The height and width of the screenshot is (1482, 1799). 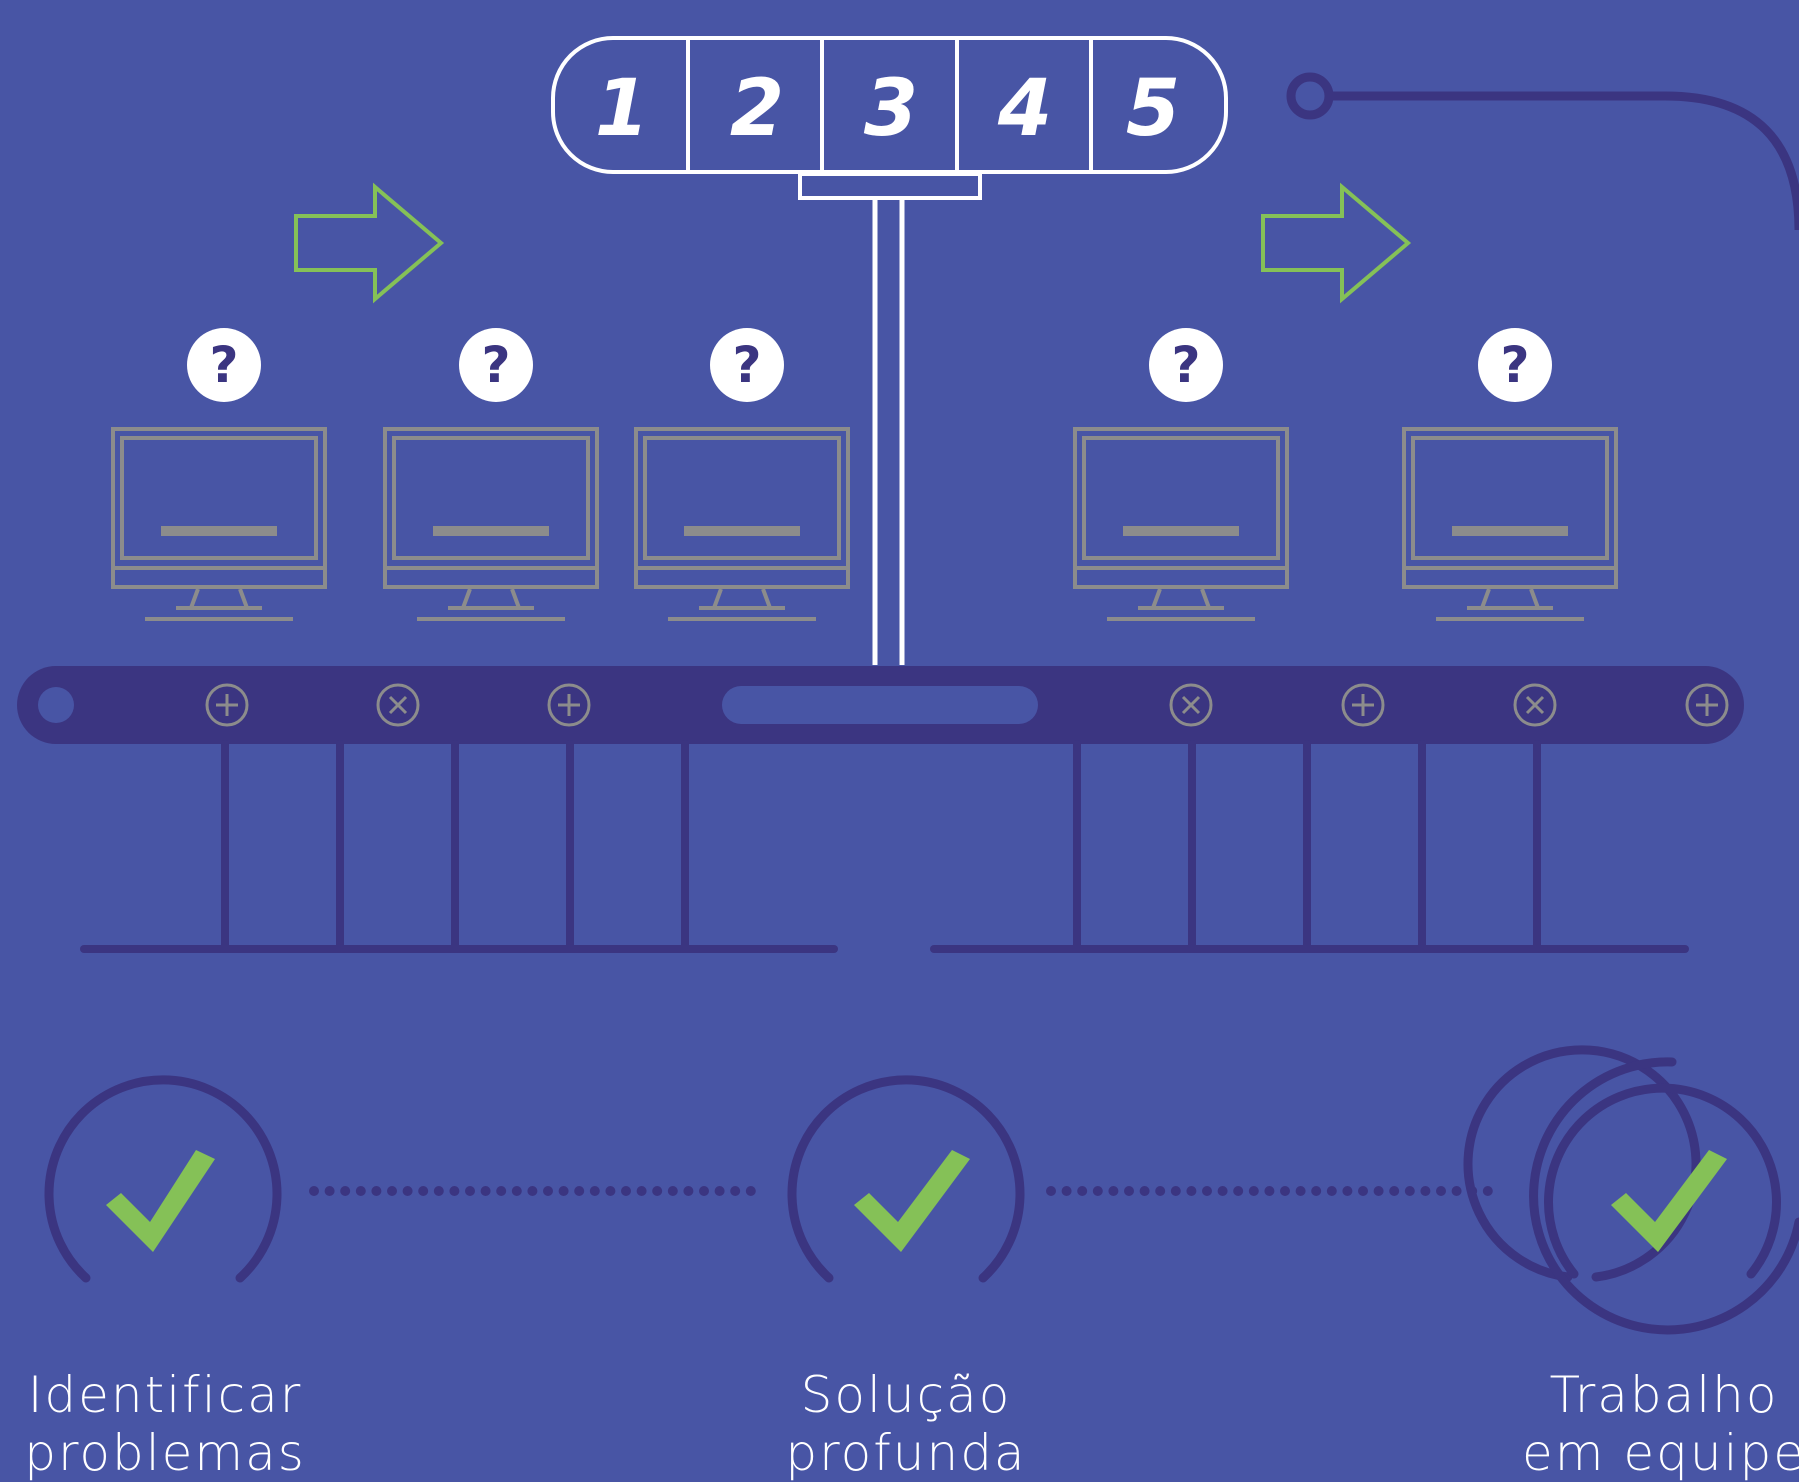 I want to click on step-2: 2, so click(x=757, y=109).